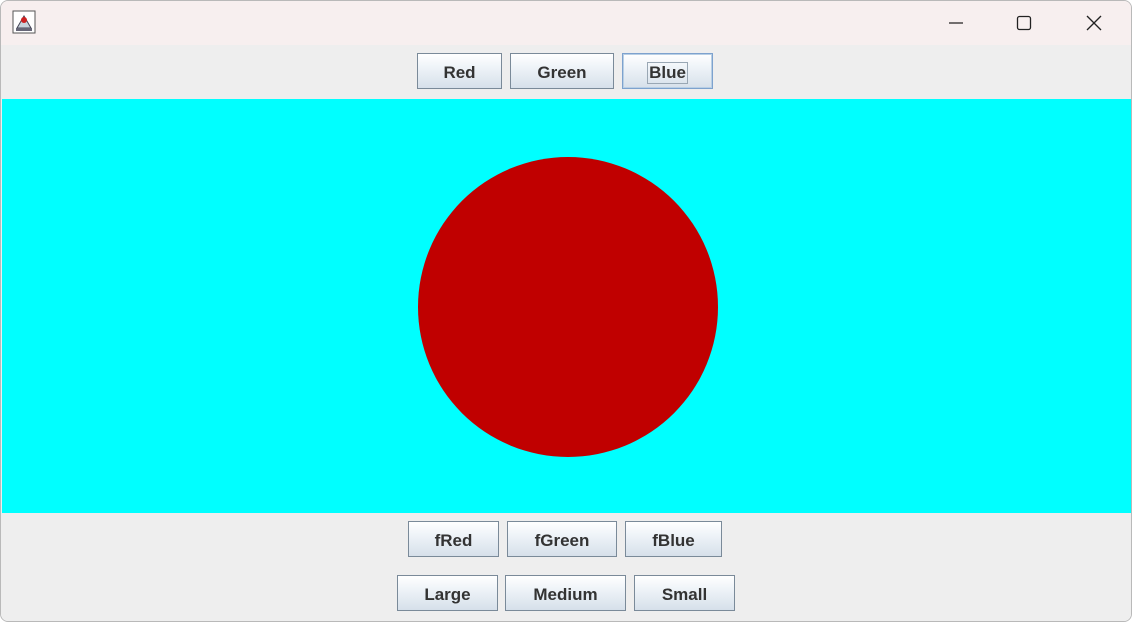  What do you see at coordinates (566, 23) in the screenshot?
I see `title-bar` at bounding box center [566, 23].